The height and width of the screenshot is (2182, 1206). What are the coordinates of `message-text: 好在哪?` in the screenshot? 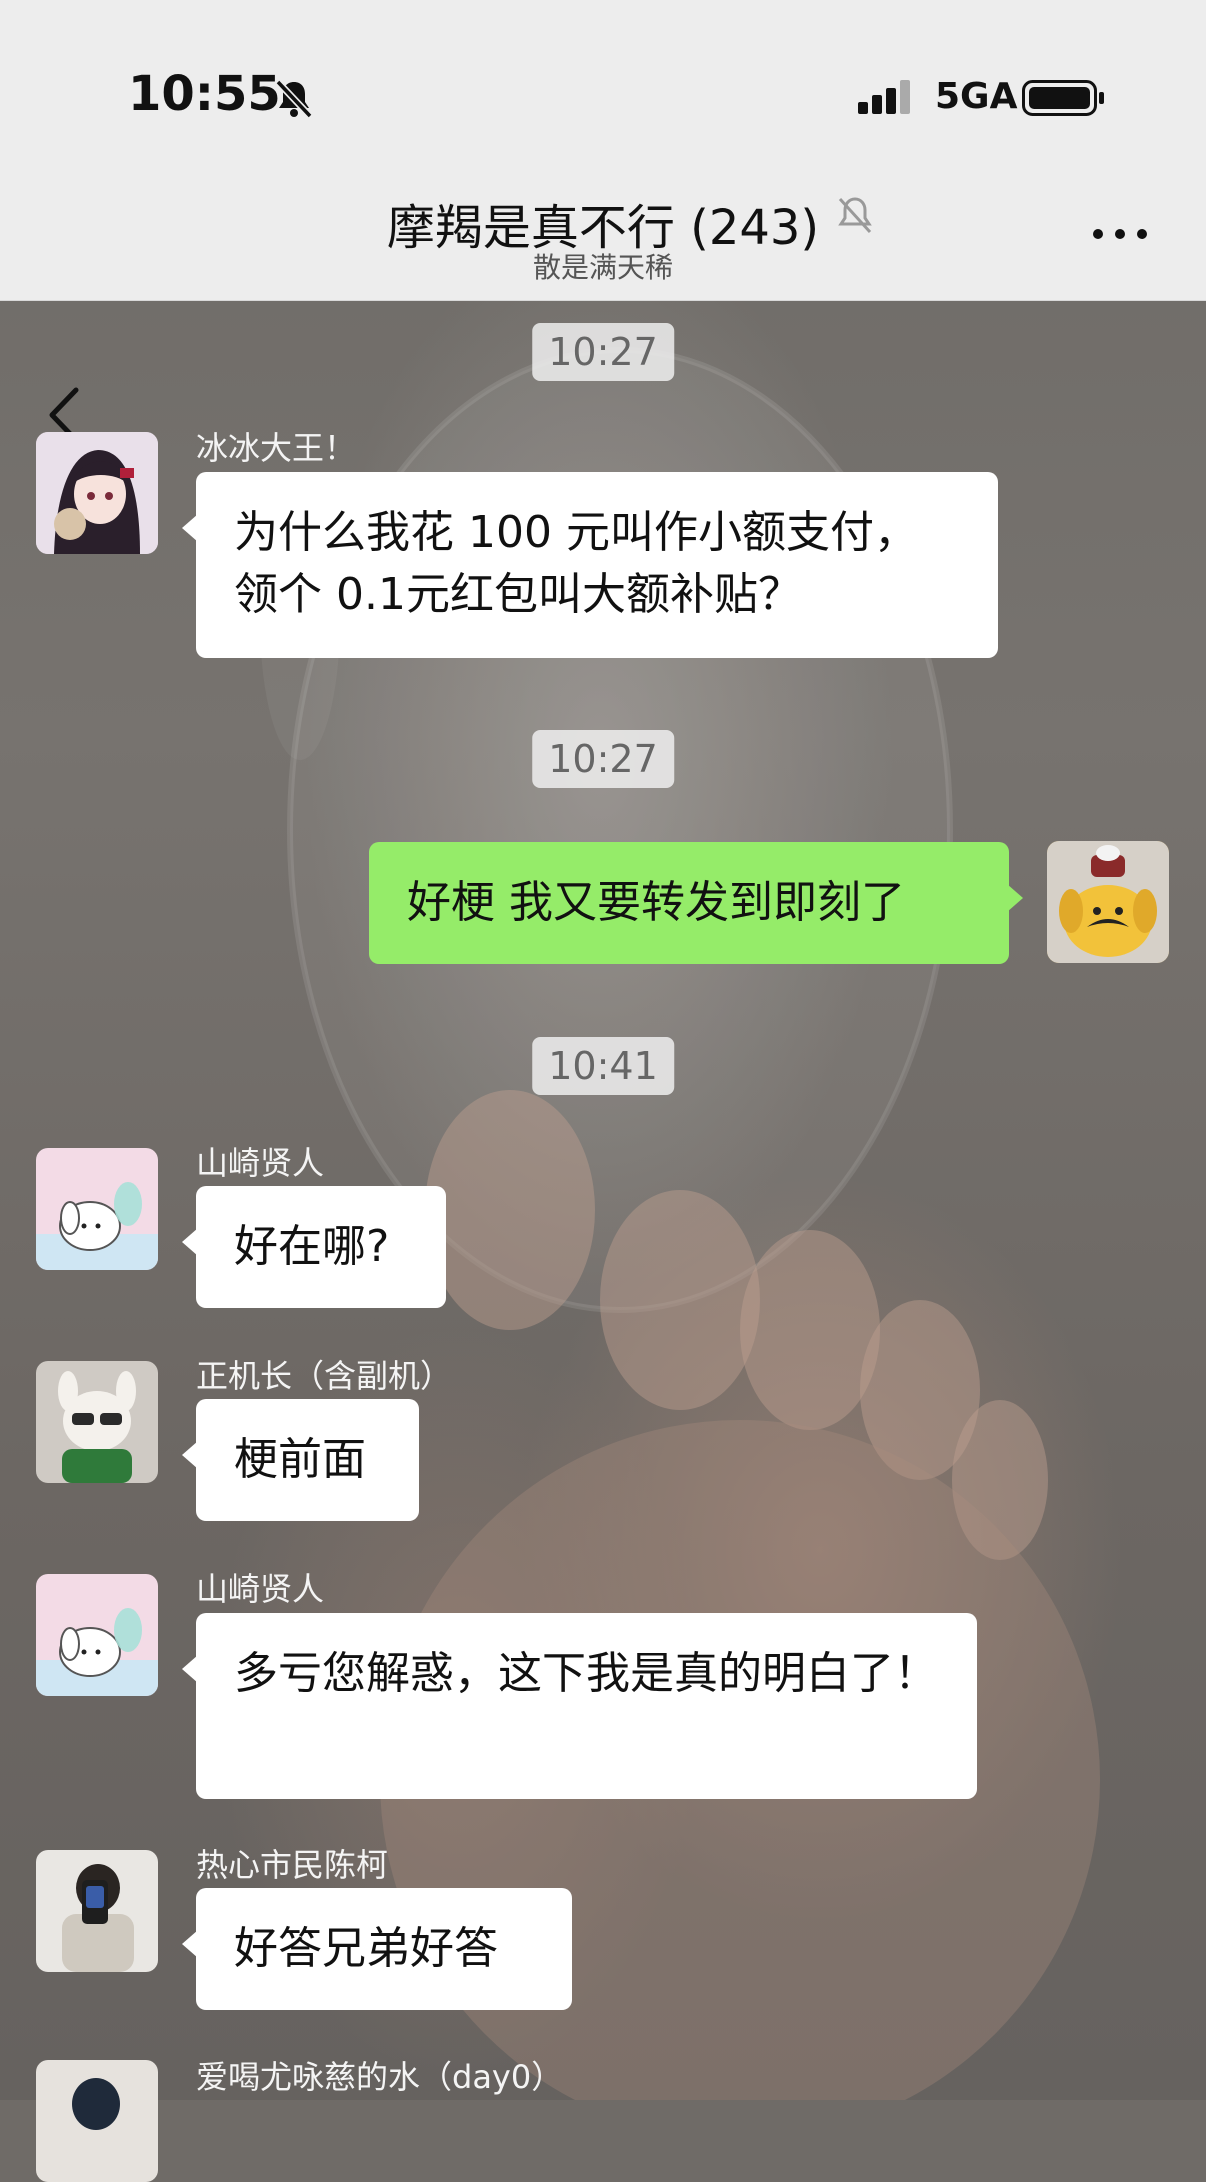 It's located at (312, 1246).